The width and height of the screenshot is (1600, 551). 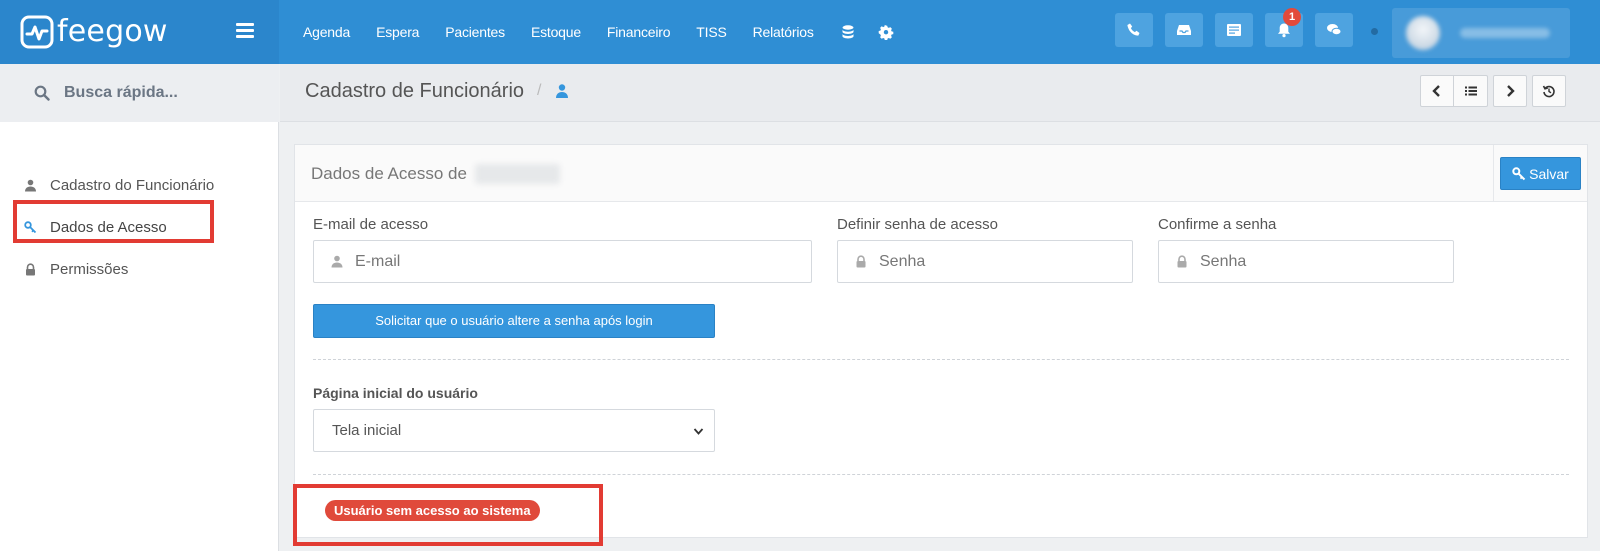 I want to click on chevron-left-icon, so click(x=1436, y=91).